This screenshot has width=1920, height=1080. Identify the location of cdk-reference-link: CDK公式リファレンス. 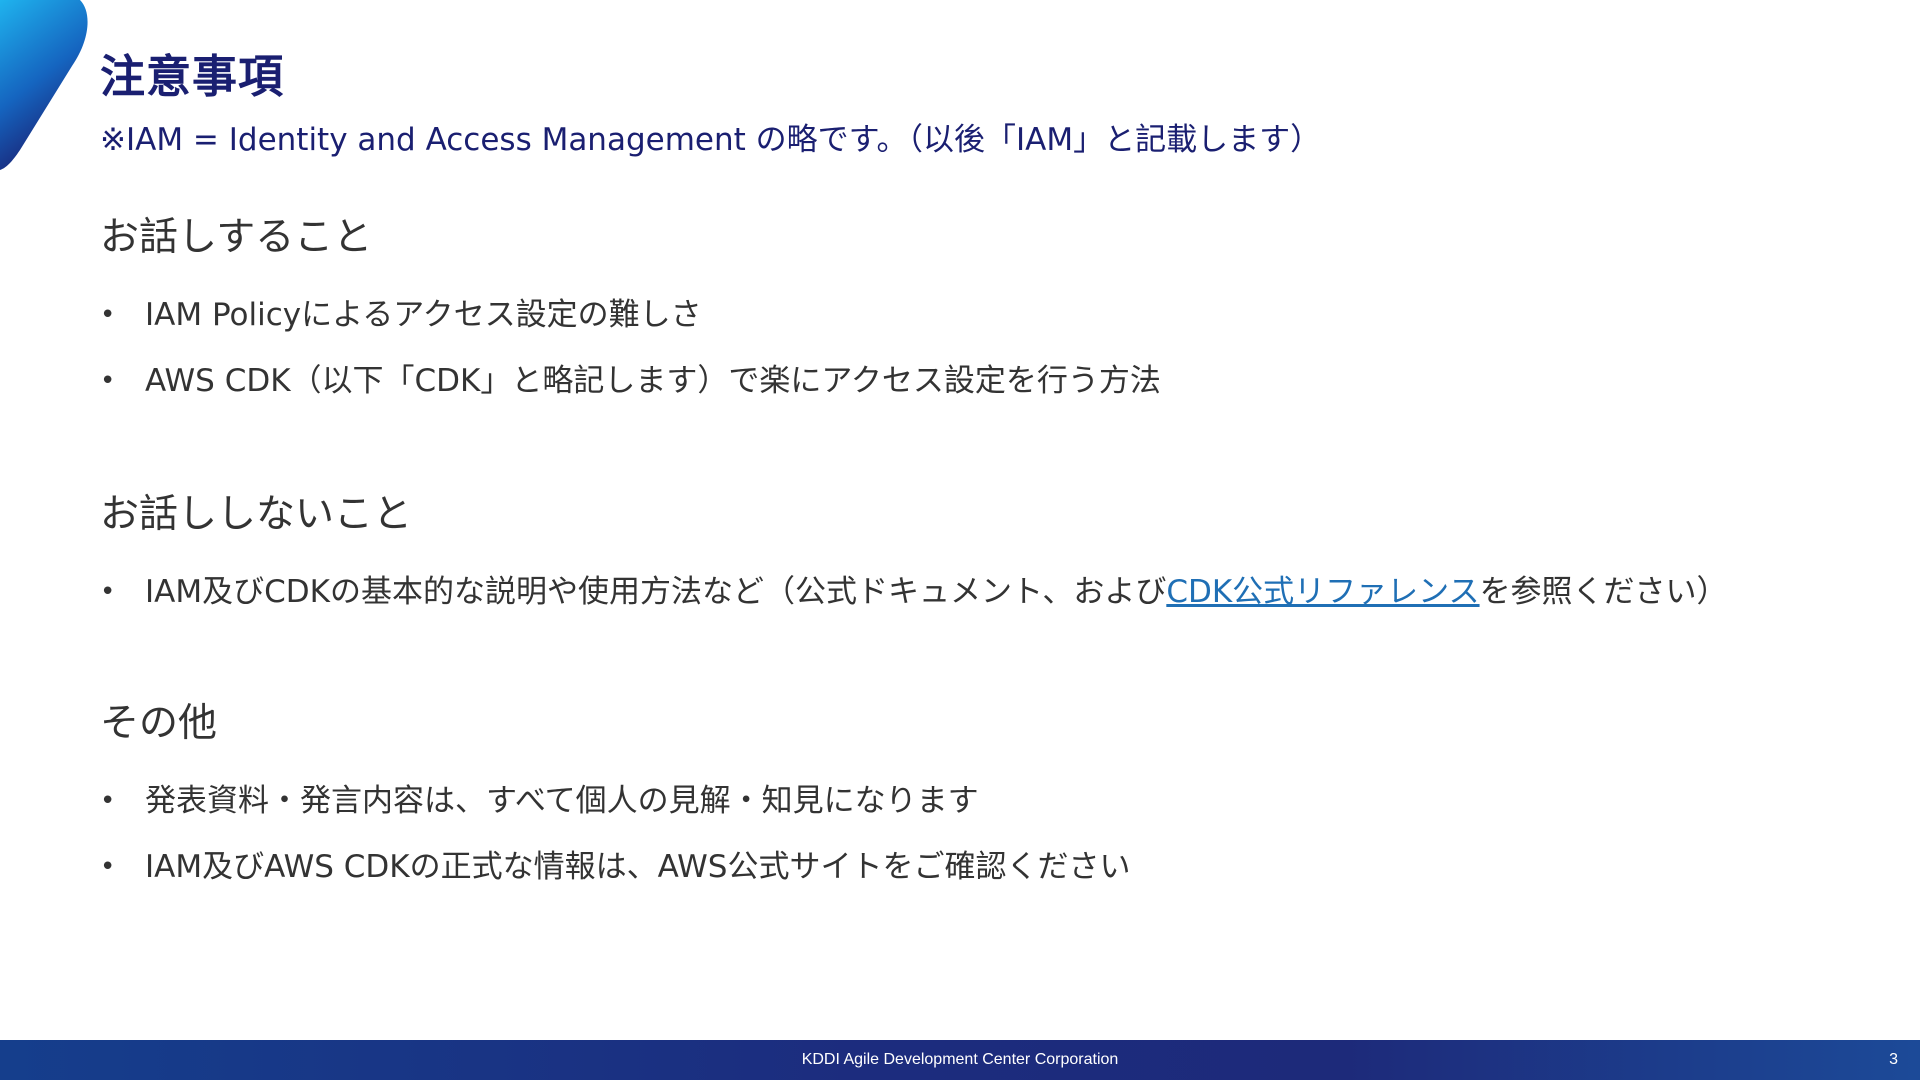
(1322, 592).